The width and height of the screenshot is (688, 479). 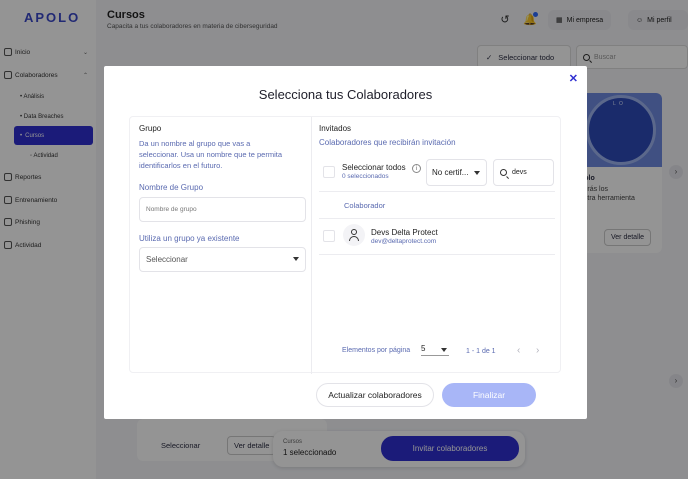 I want to click on page-size-value: 5, so click(x=423, y=348).